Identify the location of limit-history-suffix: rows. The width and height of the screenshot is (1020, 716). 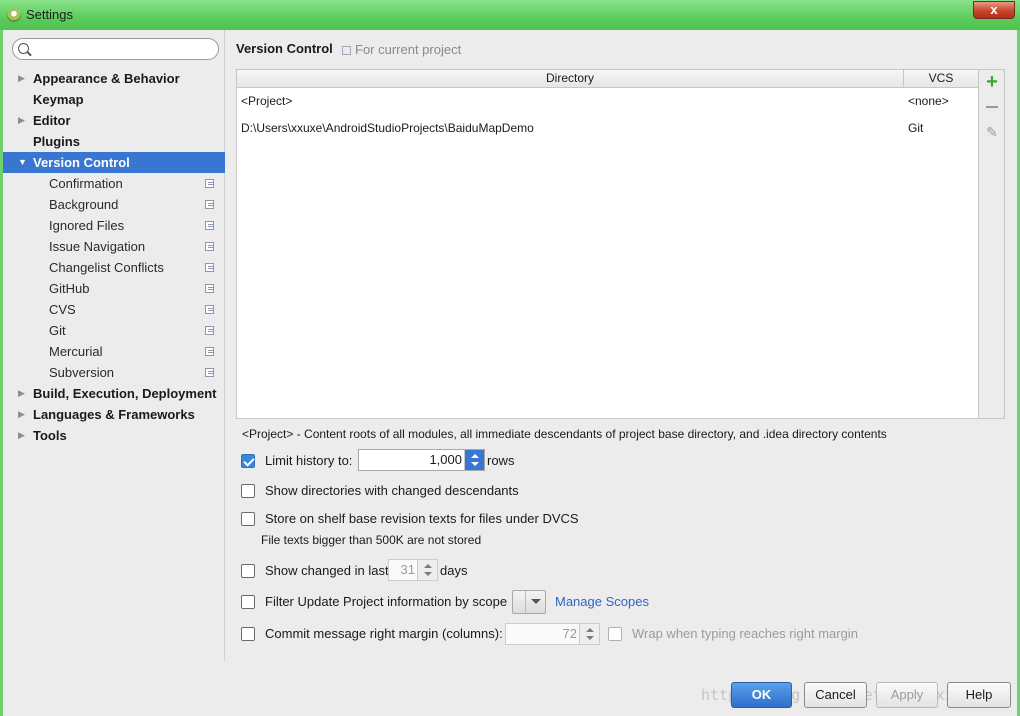
(501, 460).